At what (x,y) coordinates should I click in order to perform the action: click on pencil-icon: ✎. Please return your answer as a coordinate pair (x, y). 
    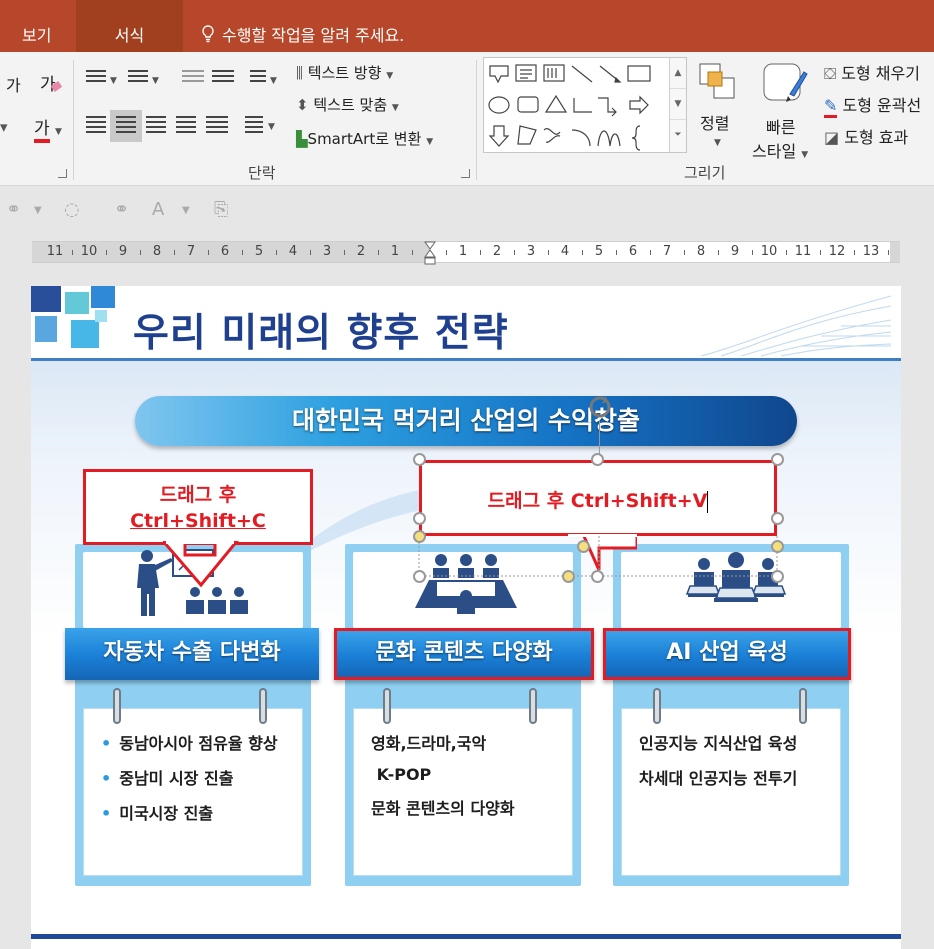
    Looking at the image, I should click on (831, 107).